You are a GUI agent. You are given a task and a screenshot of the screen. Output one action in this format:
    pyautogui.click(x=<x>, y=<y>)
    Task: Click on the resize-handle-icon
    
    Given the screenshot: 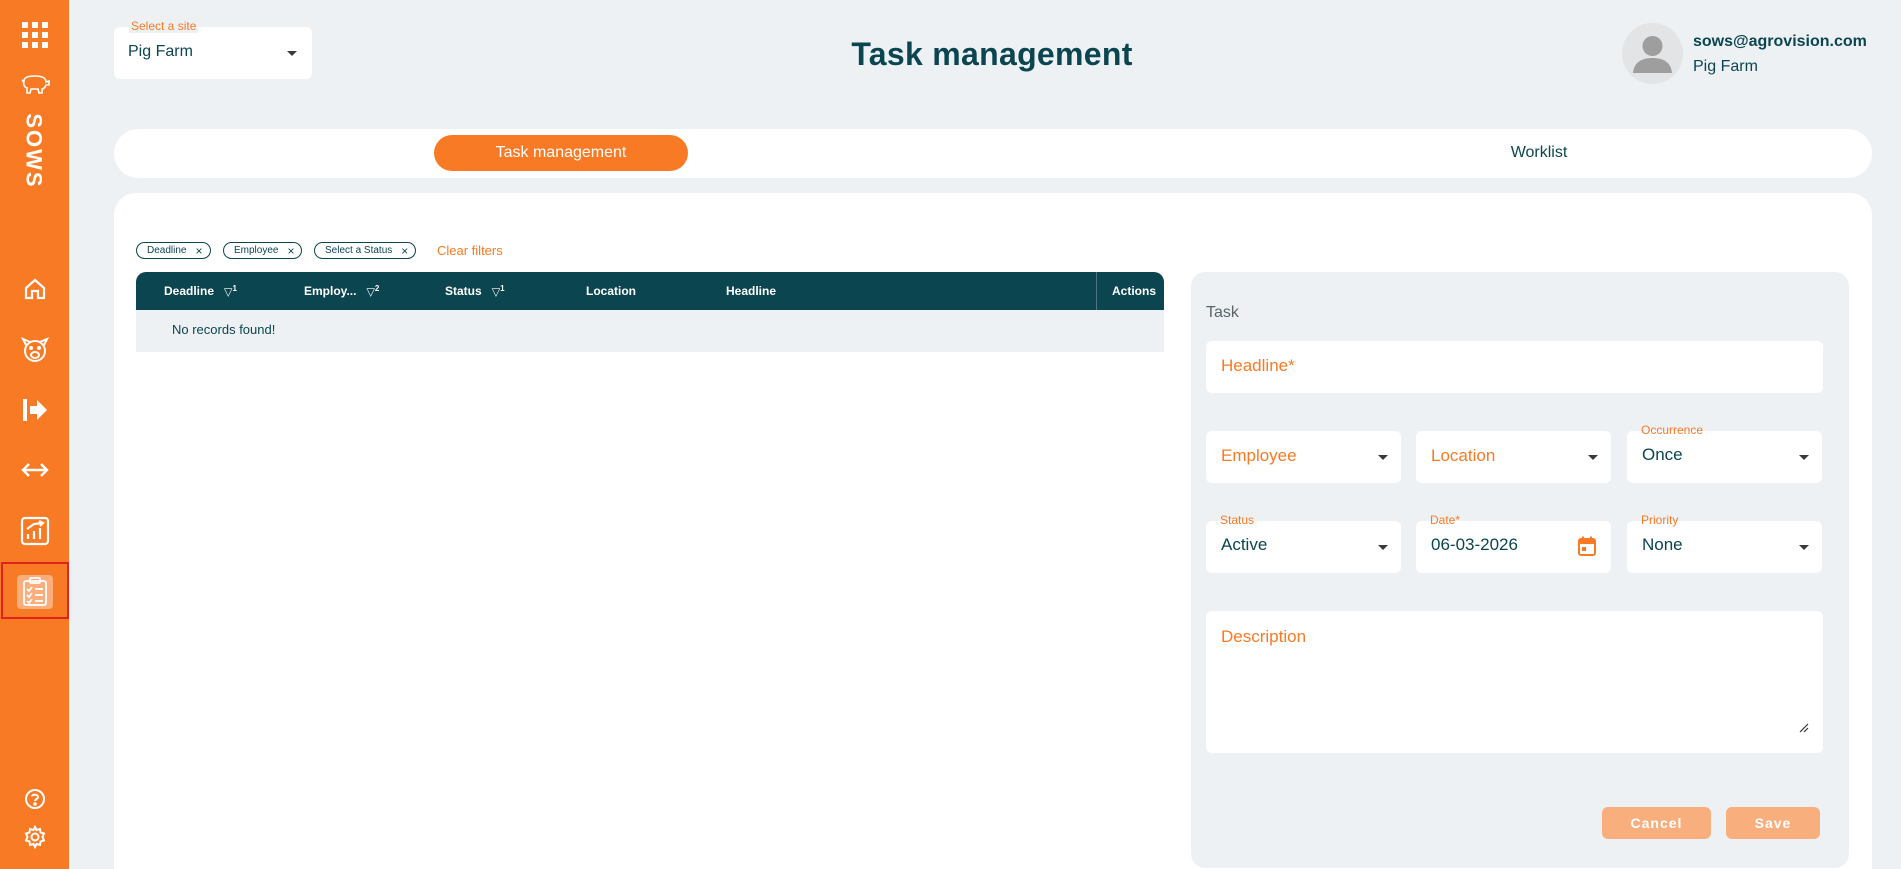 What is the action you would take?
    pyautogui.click(x=1804, y=727)
    